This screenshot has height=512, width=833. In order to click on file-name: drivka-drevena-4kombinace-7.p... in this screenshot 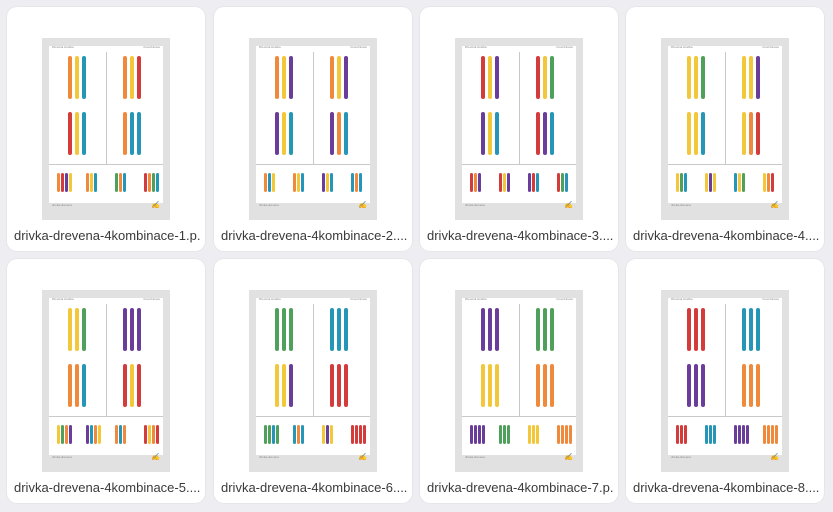, I will do `click(520, 487)`.